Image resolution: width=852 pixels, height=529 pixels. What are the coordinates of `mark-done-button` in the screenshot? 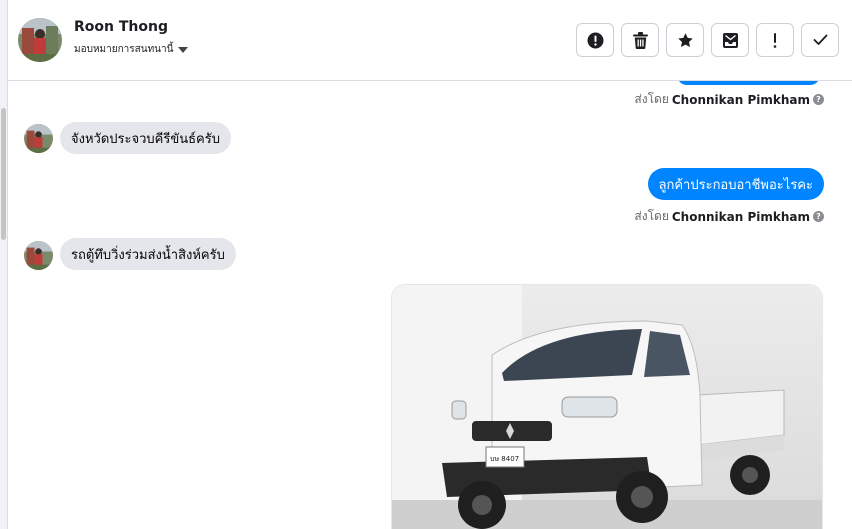 It's located at (820, 40).